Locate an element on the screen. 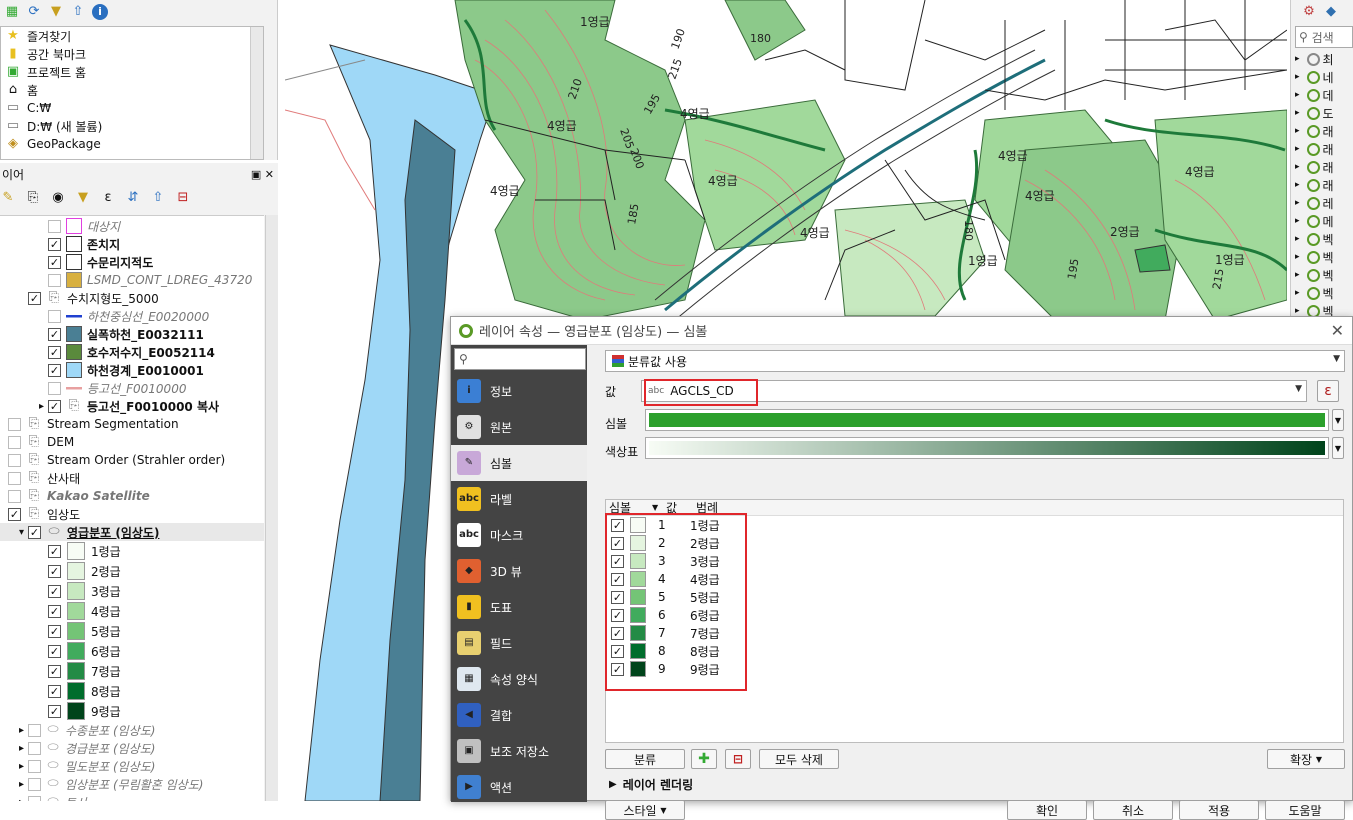  legend-class-row: ✓ 6령급 is located at coordinates (132, 651).